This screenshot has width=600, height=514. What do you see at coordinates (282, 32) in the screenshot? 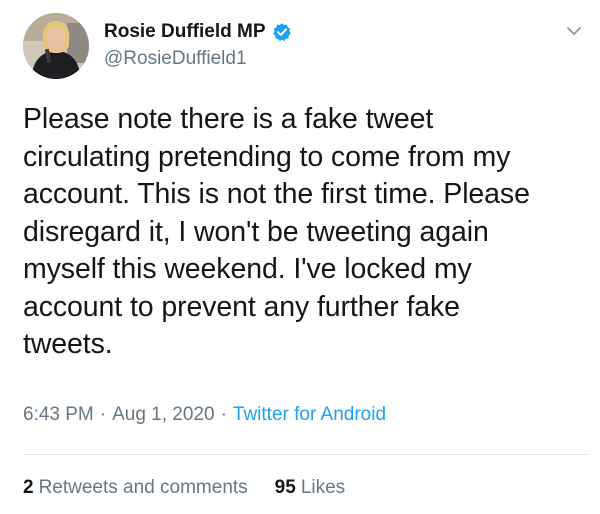
I see `verified-badge-icon` at bounding box center [282, 32].